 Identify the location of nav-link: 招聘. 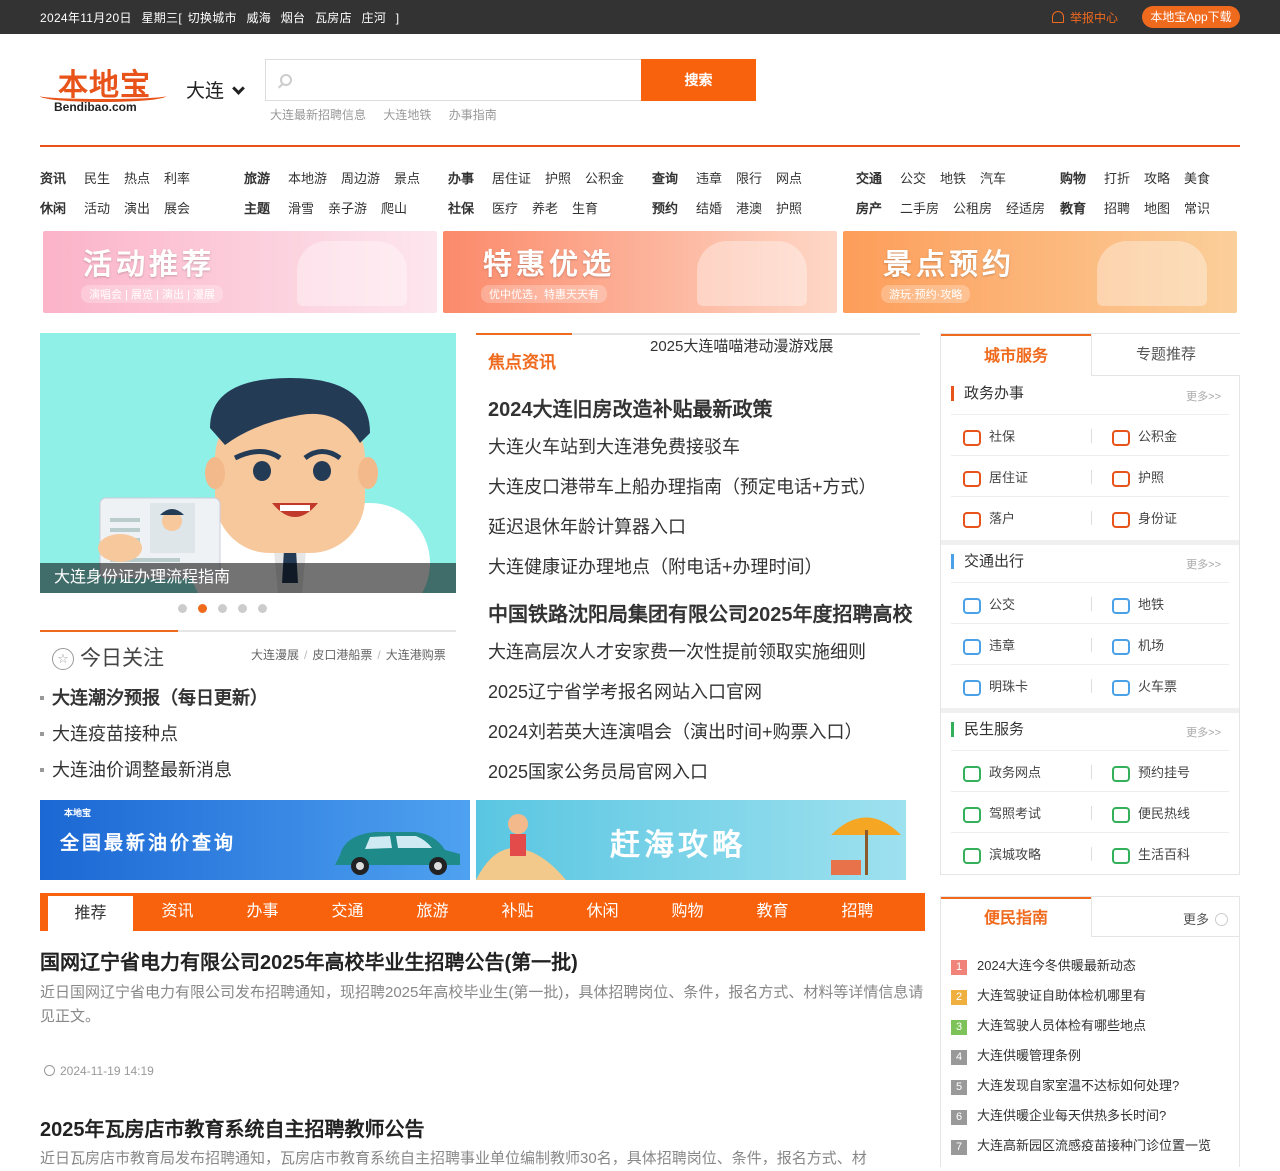
(1117, 208).